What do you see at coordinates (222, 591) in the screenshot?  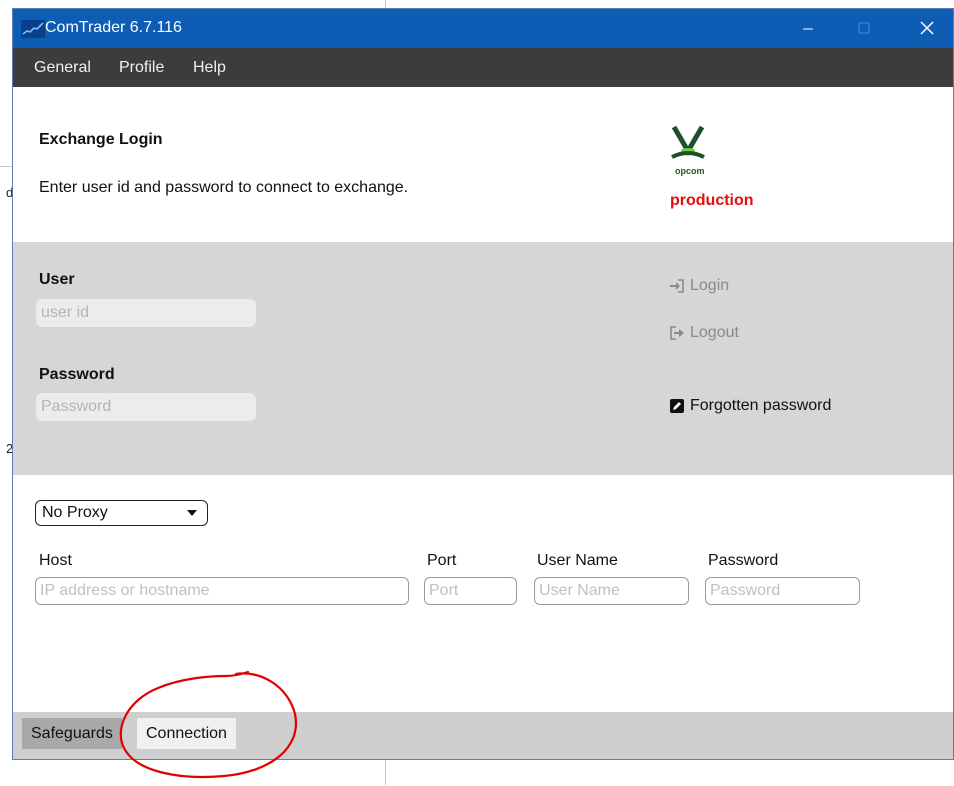 I see `host-input` at bounding box center [222, 591].